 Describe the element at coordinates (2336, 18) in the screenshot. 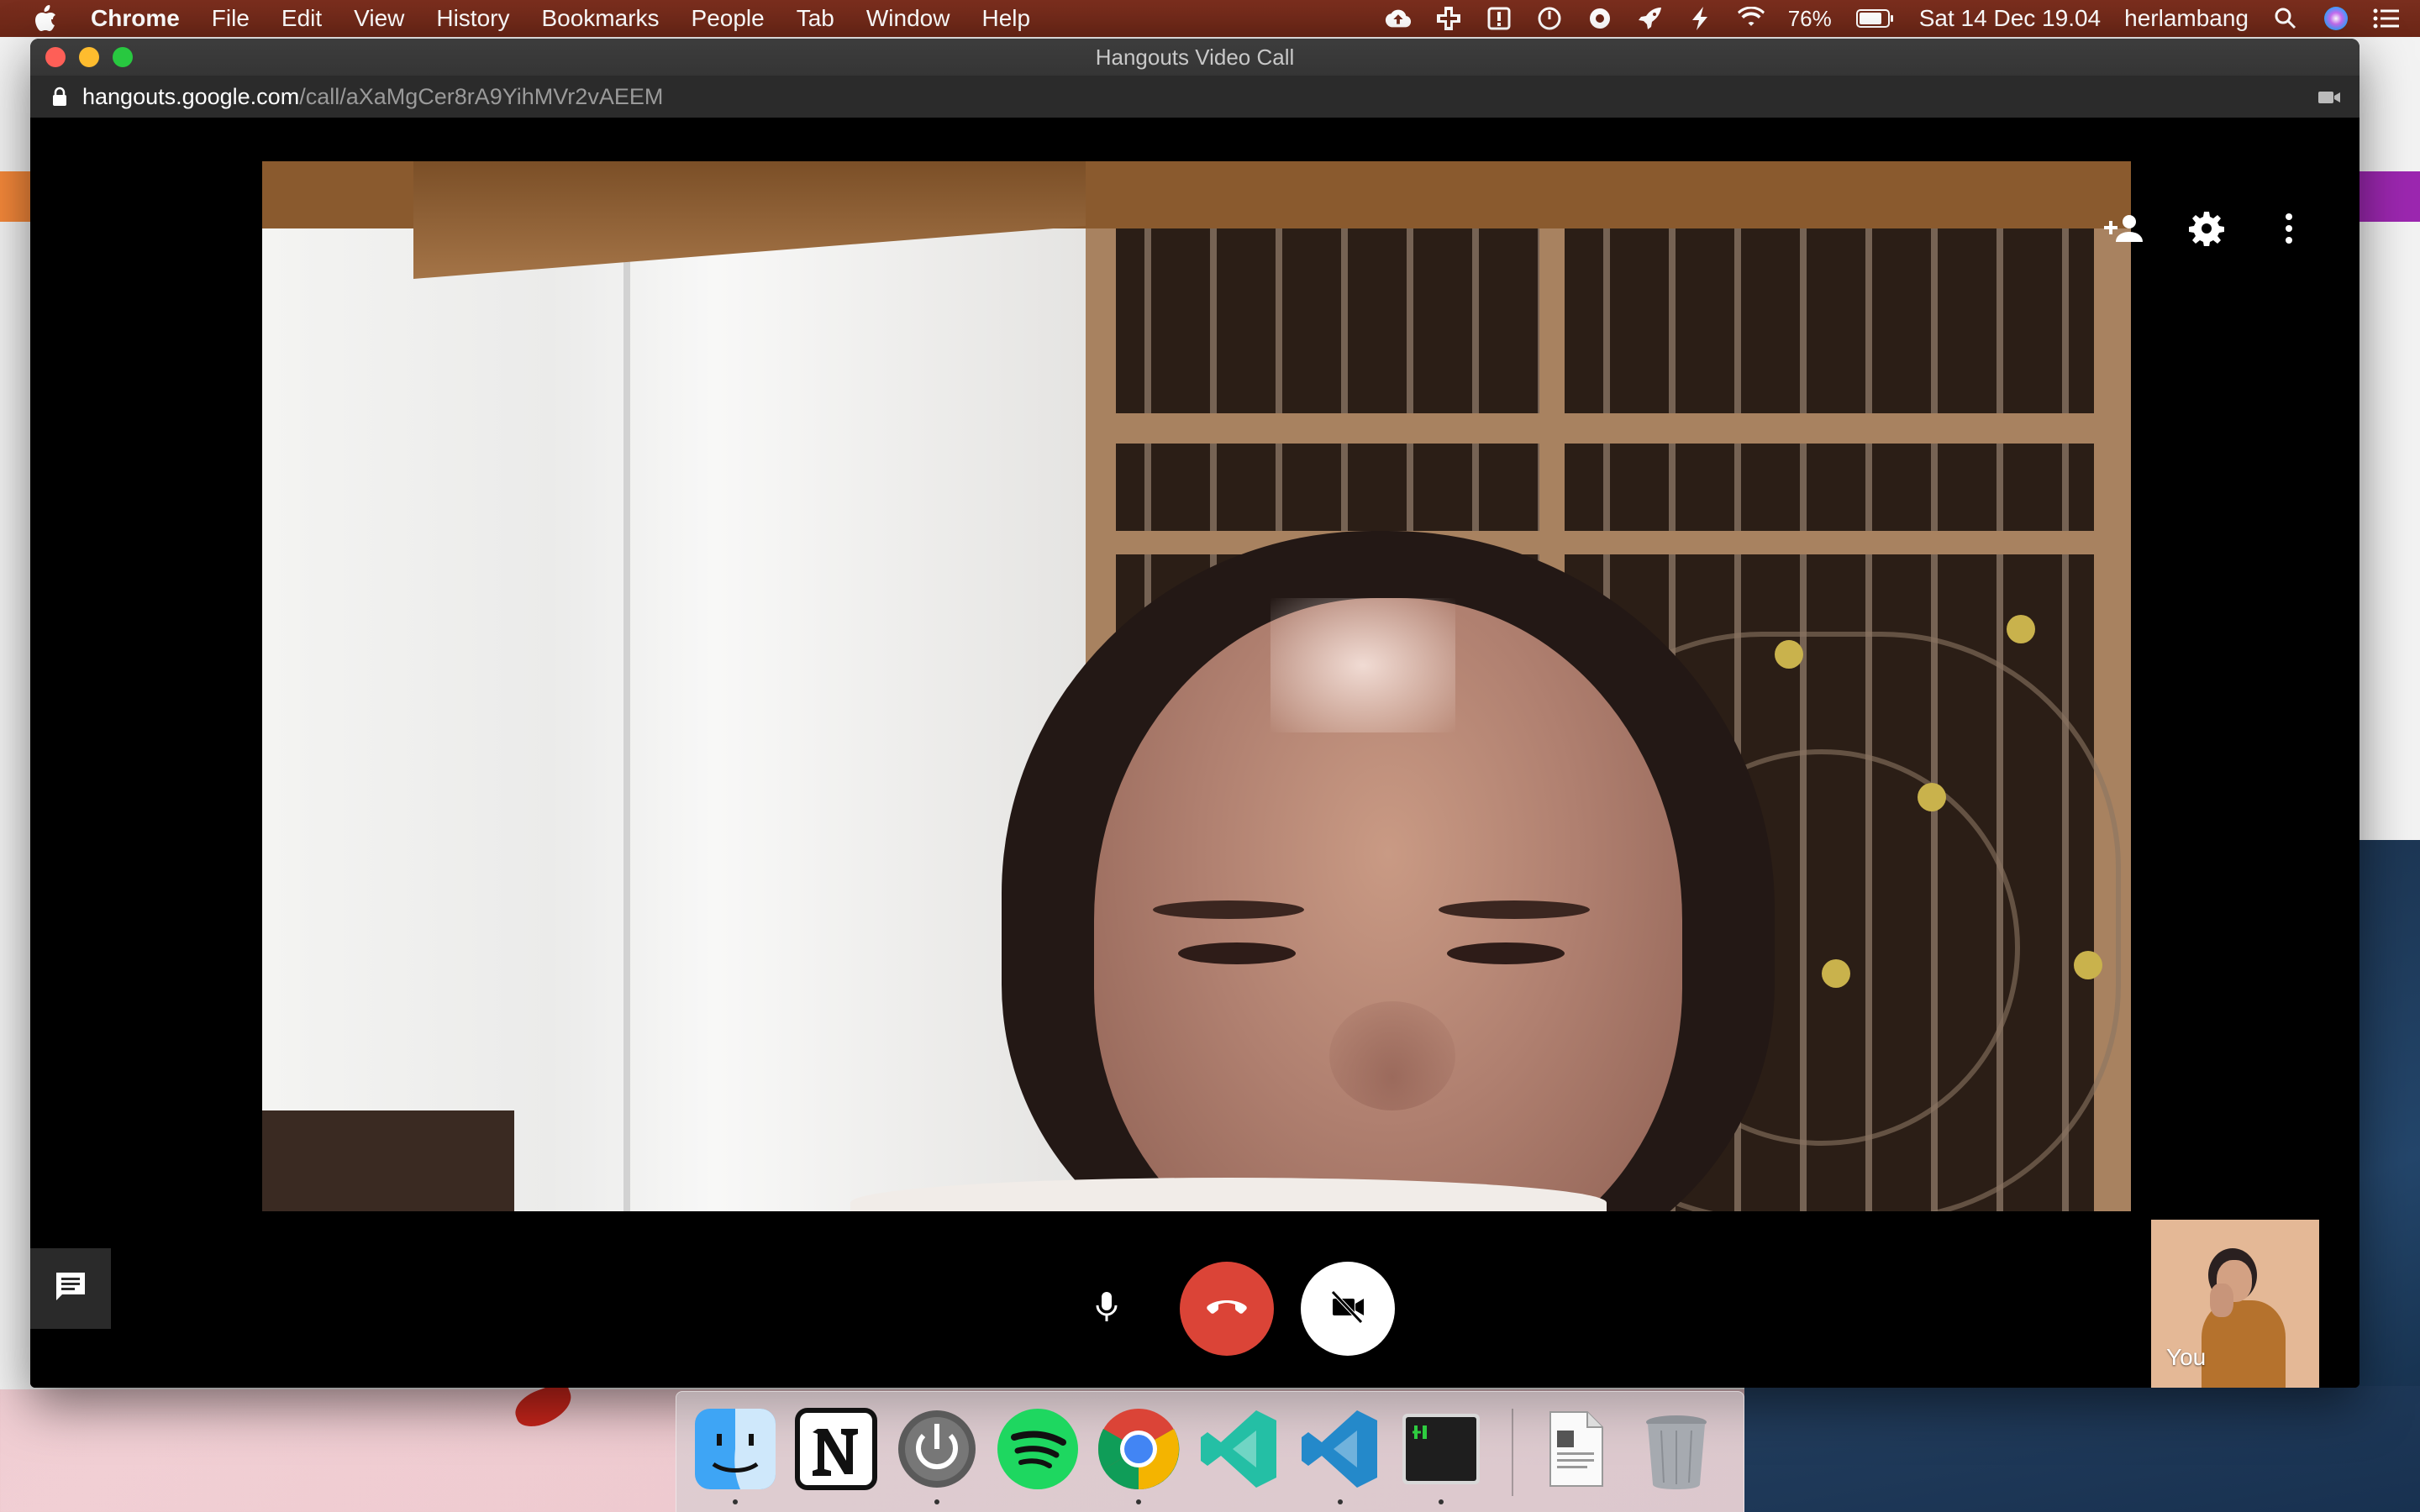

I see `siri-icon` at that location.